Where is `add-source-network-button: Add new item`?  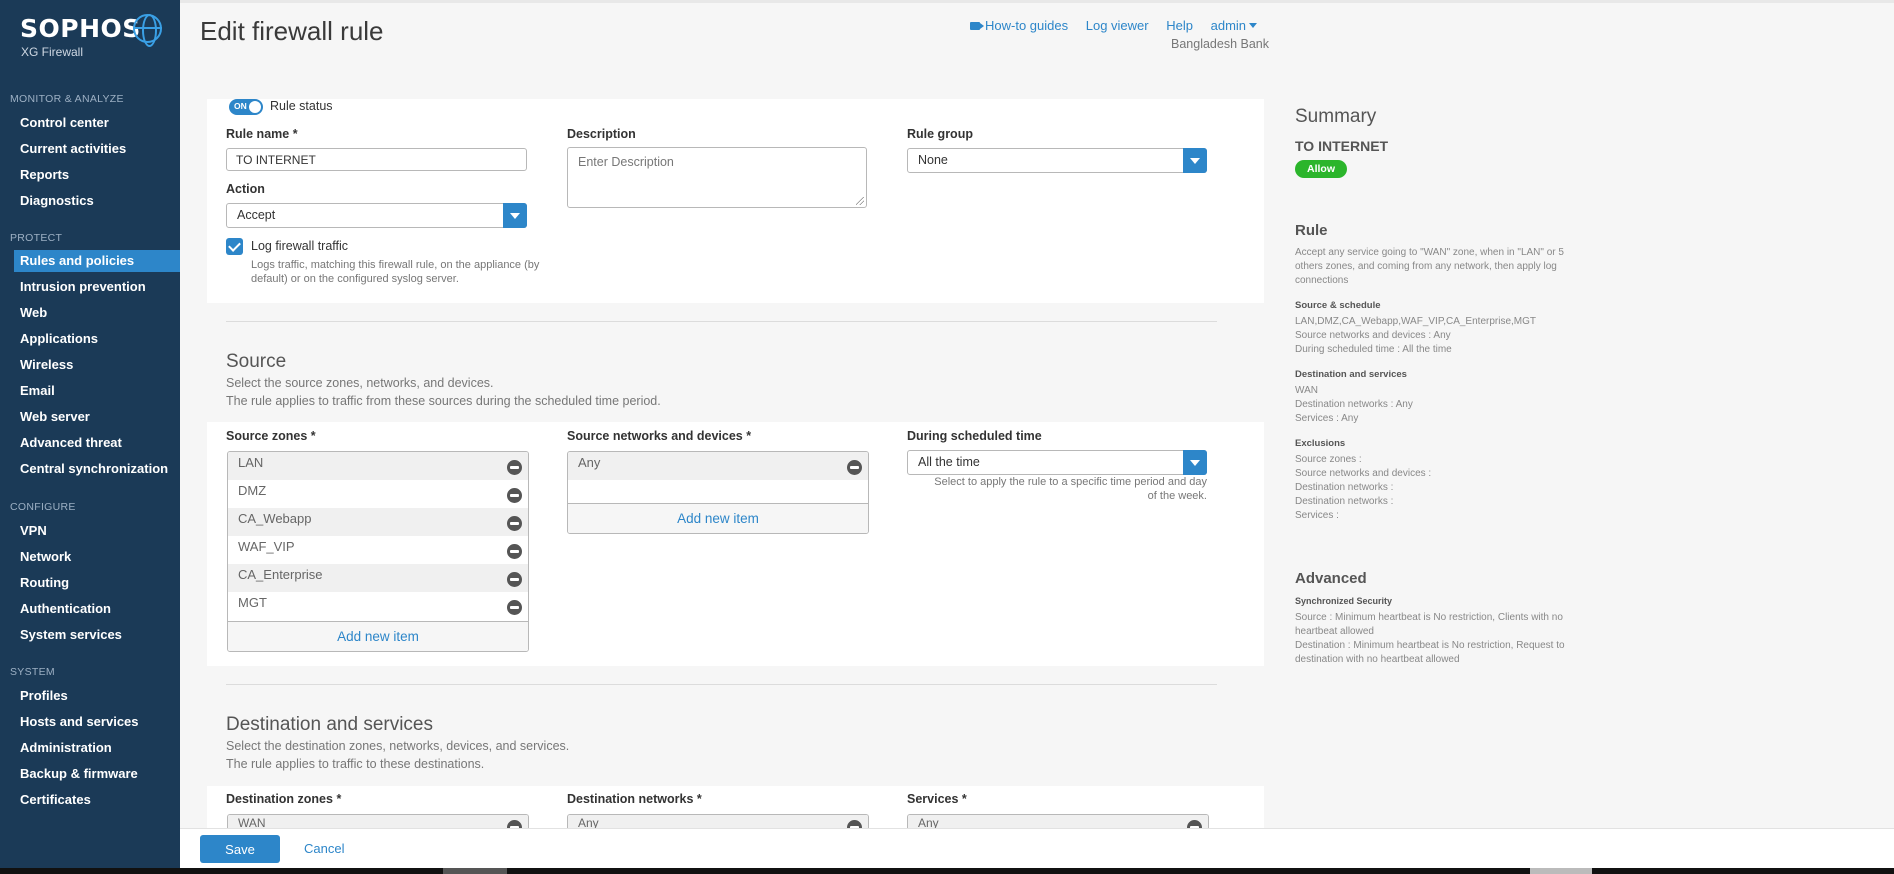 add-source-network-button: Add new item is located at coordinates (718, 518).